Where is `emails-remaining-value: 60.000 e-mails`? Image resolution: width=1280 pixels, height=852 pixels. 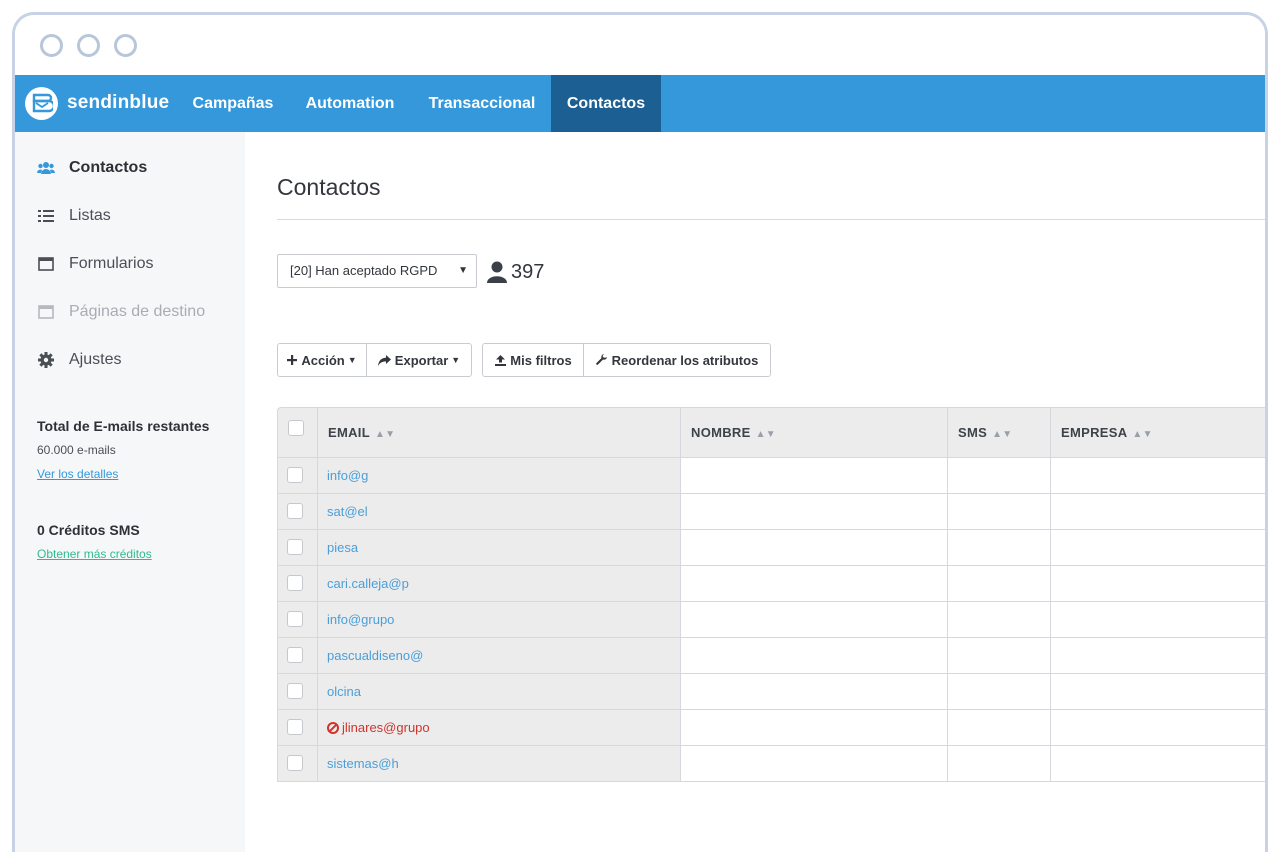
emails-remaining-value: 60.000 e-mails is located at coordinates (76, 450).